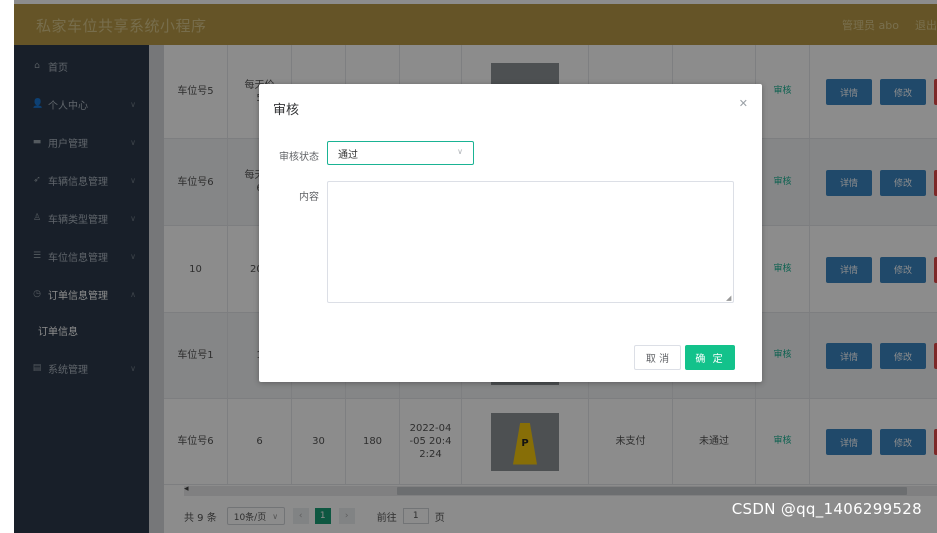 The height and width of the screenshot is (533, 937). I want to click on close-icon: ✕, so click(743, 103).